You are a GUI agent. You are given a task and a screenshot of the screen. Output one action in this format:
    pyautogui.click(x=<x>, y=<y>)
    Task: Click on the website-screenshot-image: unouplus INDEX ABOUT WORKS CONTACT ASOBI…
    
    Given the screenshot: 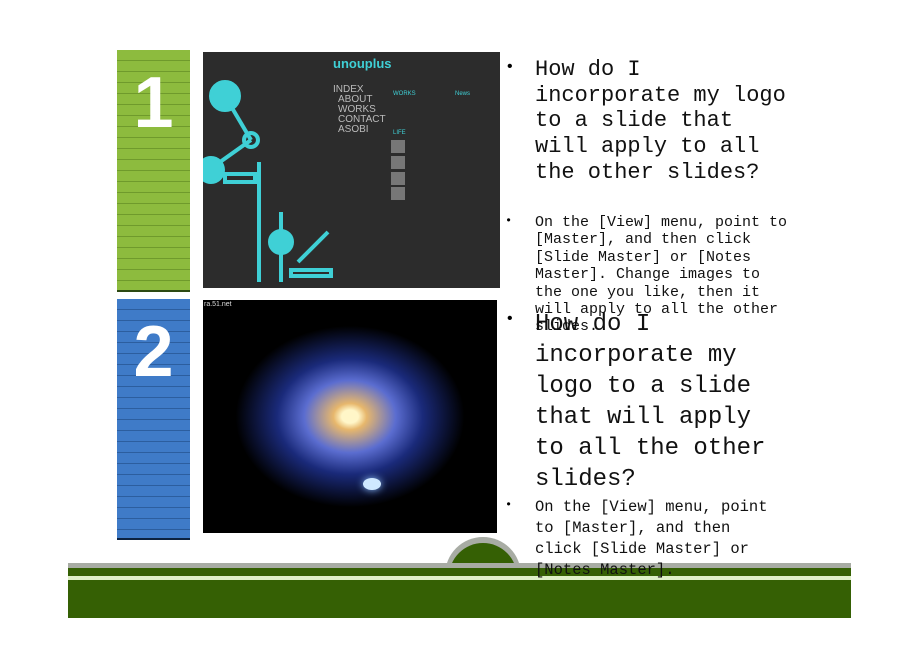 What is the action you would take?
    pyautogui.click(x=351, y=170)
    